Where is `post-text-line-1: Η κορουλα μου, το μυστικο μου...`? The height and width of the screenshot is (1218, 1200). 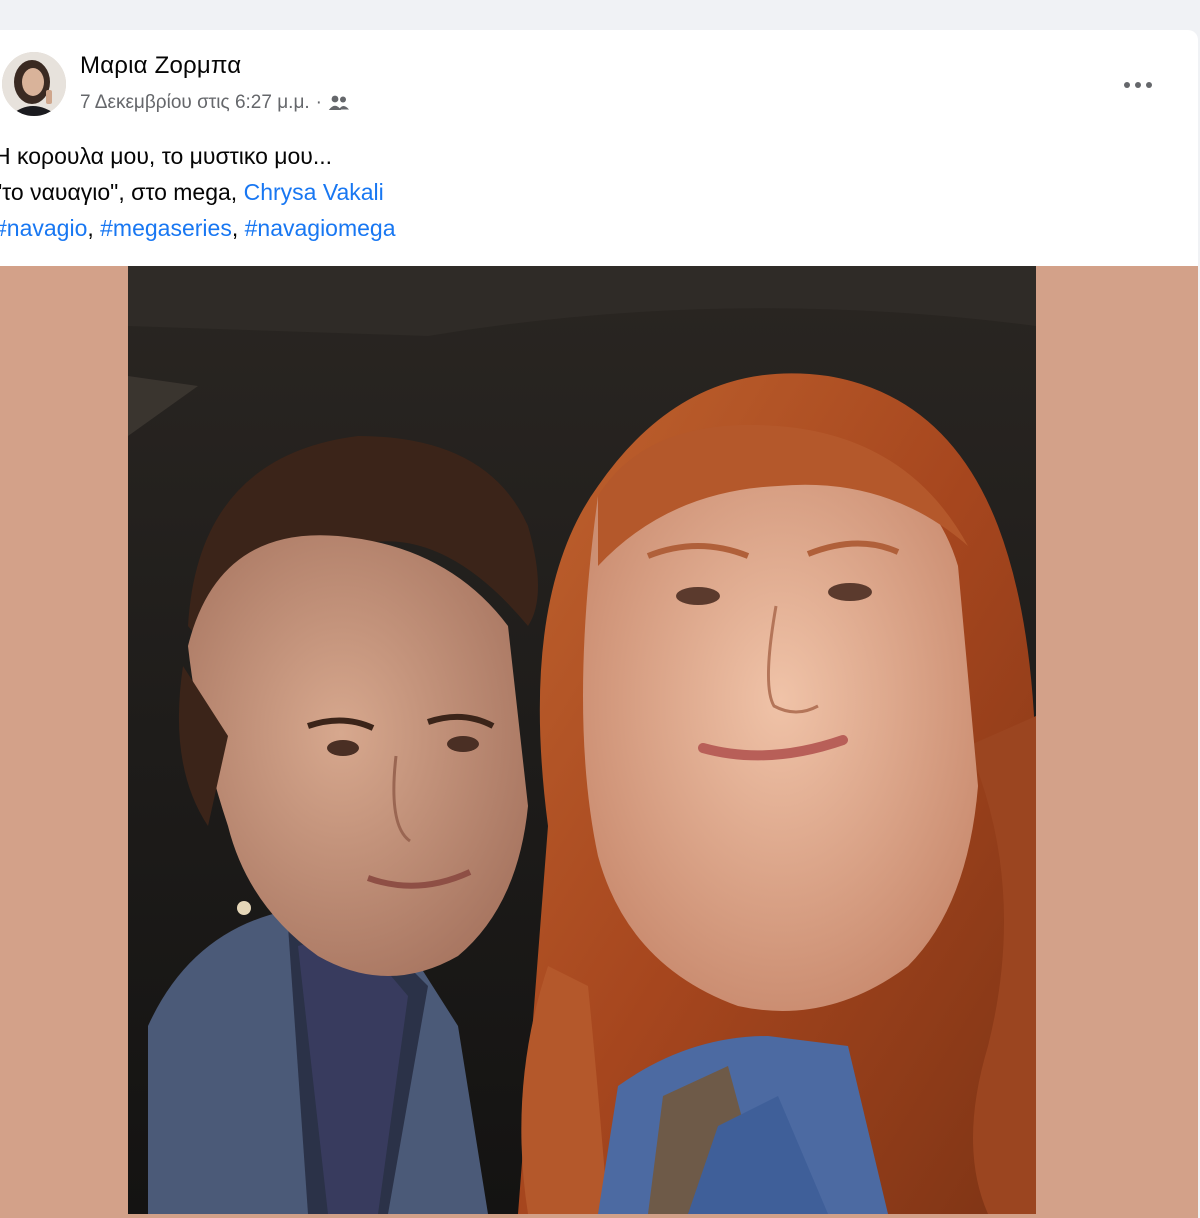 post-text-line-1: Η κορουλα μου, το μυστικο μου... is located at coordinates (166, 156).